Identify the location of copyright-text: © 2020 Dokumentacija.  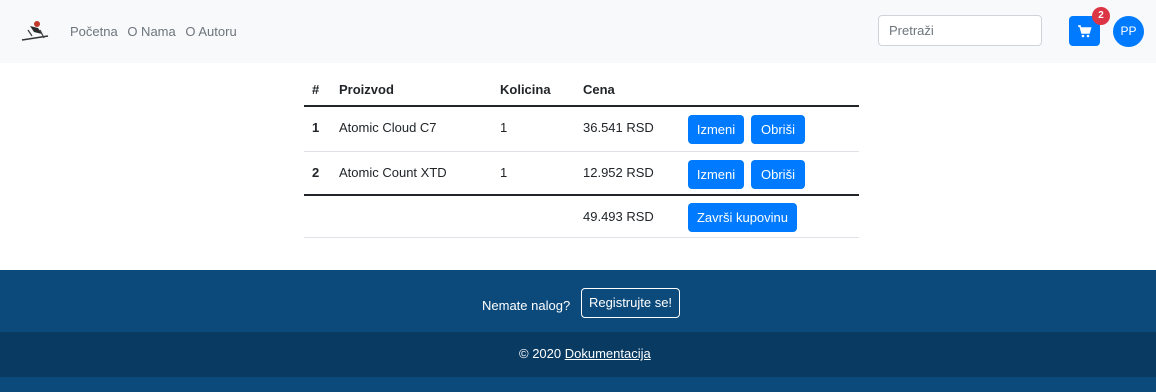
(585, 353).